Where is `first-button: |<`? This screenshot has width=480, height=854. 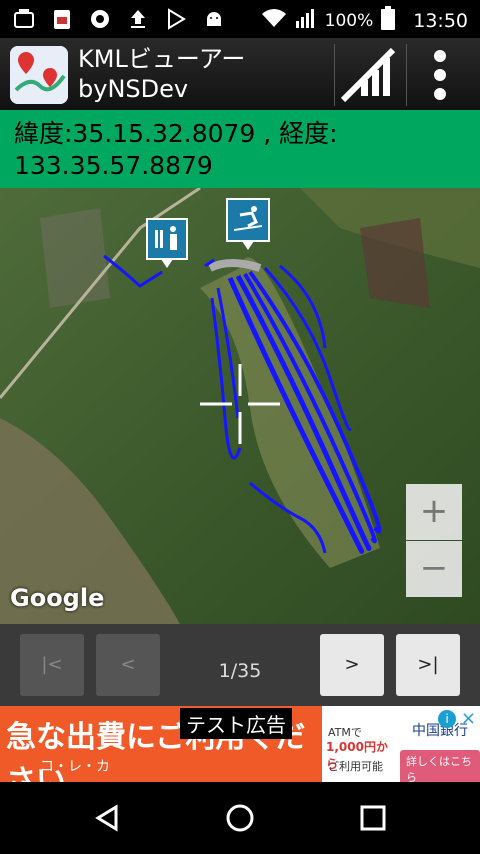
first-button: |< is located at coordinates (52, 665).